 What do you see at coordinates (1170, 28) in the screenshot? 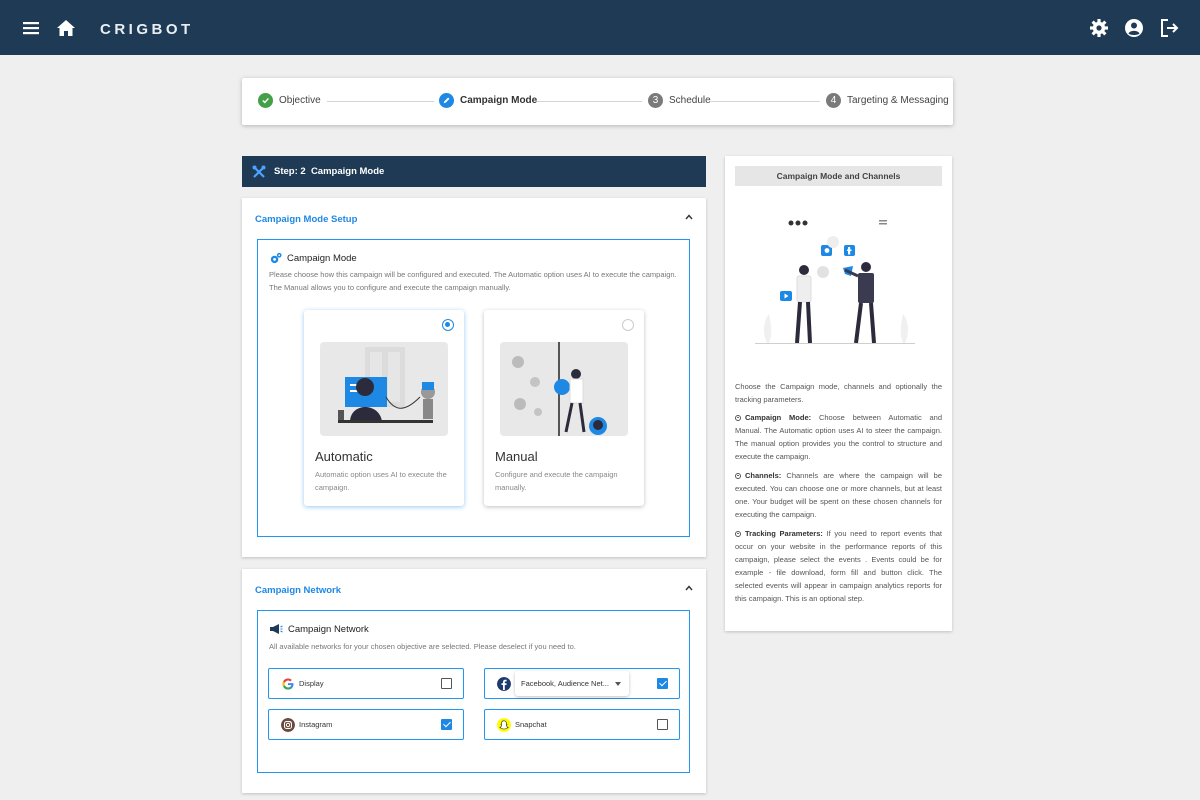
I see `logout-icon` at bounding box center [1170, 28].